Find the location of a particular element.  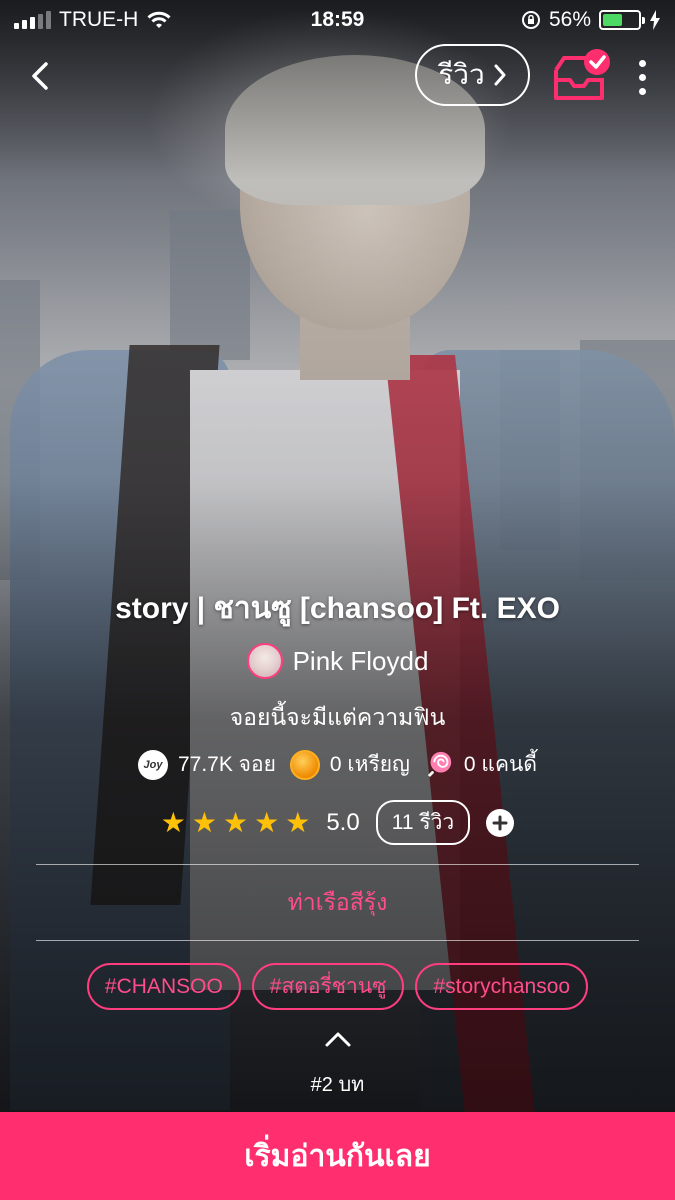

chevron-left-icon is located at coordinates (40, 76).